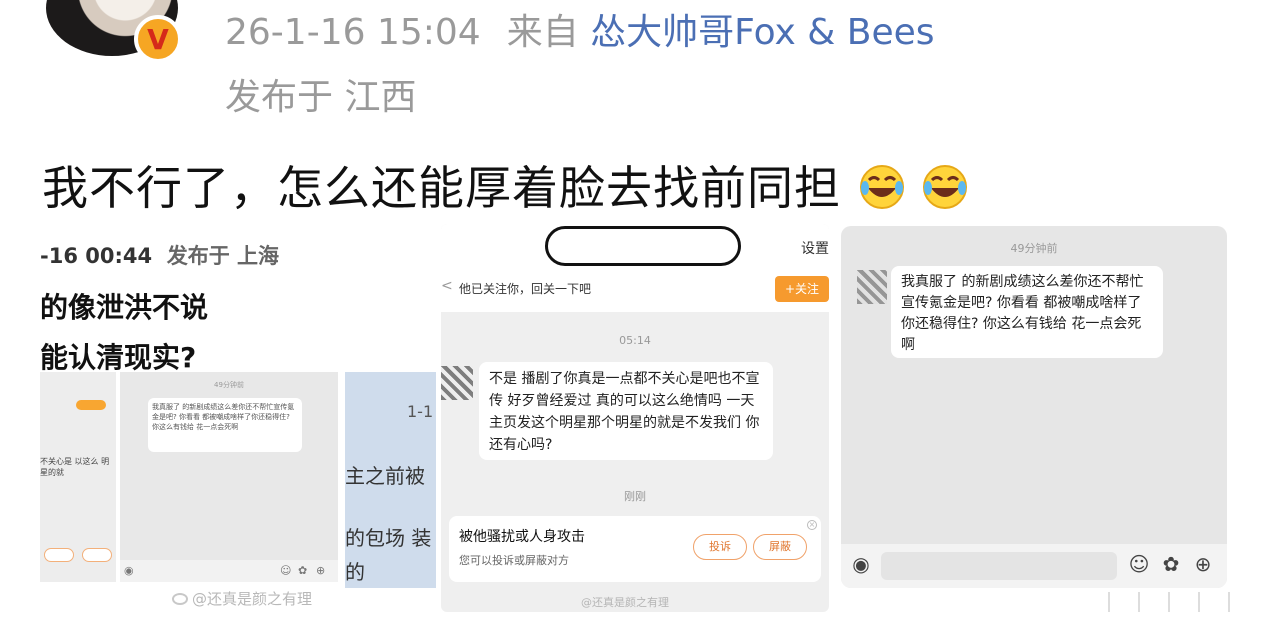 The height and width of the screenshot is (639, 1270). I want to click on verified-badge-icon: V, so click(158, 39).